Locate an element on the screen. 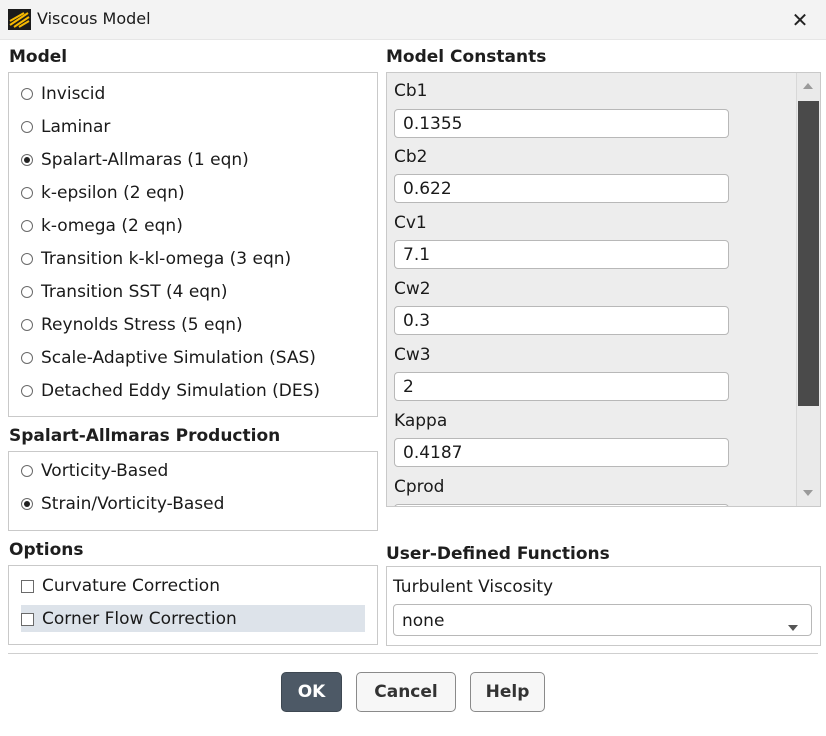  model-option-label: k-omega (2 eqn) is located at coordinates (112, 226).